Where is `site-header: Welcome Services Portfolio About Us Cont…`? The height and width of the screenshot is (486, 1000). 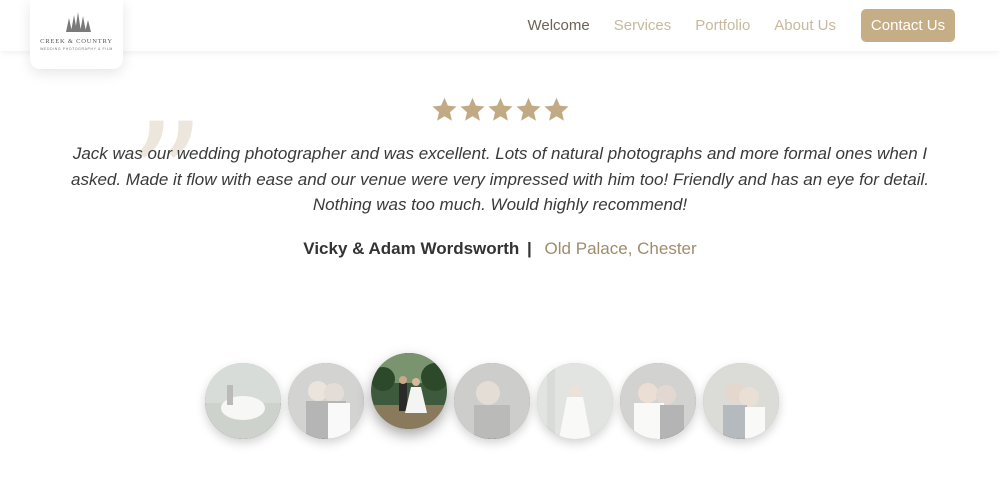 site-header: Welcome Services Portfolio About Us Cont… is located at coordinates (500, 25).